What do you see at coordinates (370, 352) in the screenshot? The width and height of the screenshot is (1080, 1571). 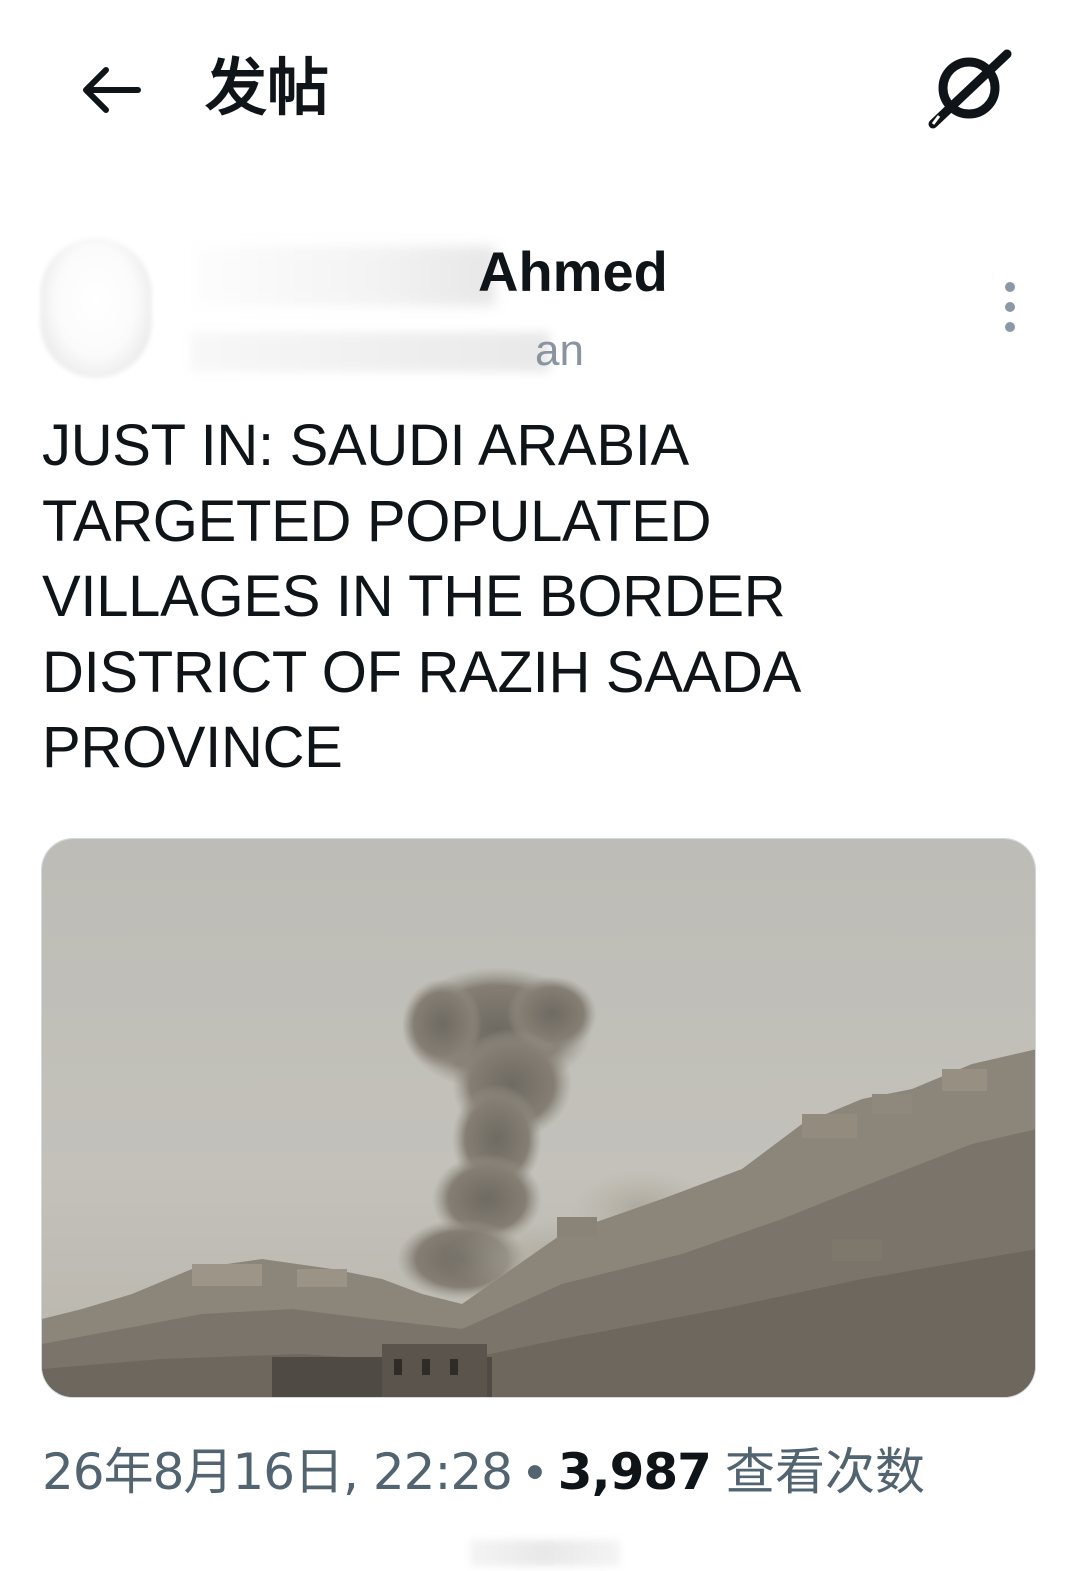 I see `redacted-handle-blur` at bounding box center [370, 352].